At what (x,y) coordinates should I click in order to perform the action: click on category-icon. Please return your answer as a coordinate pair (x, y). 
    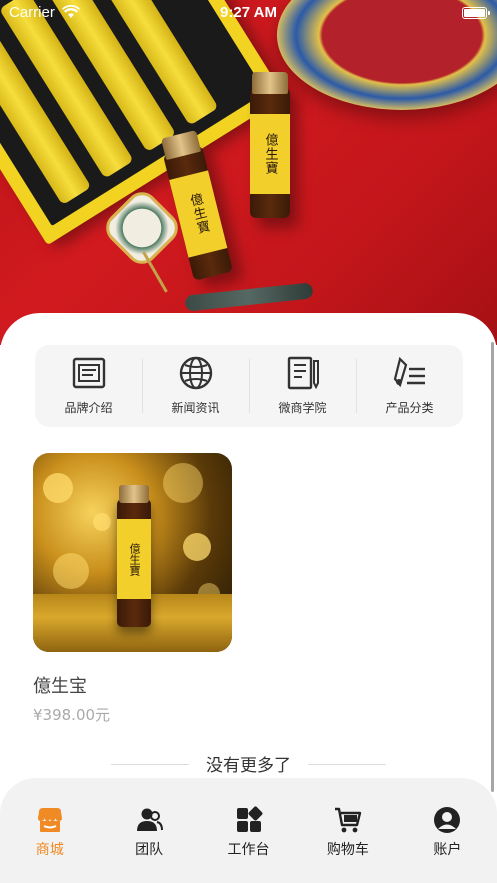
    Looking at the image, I should click on (409, 372).